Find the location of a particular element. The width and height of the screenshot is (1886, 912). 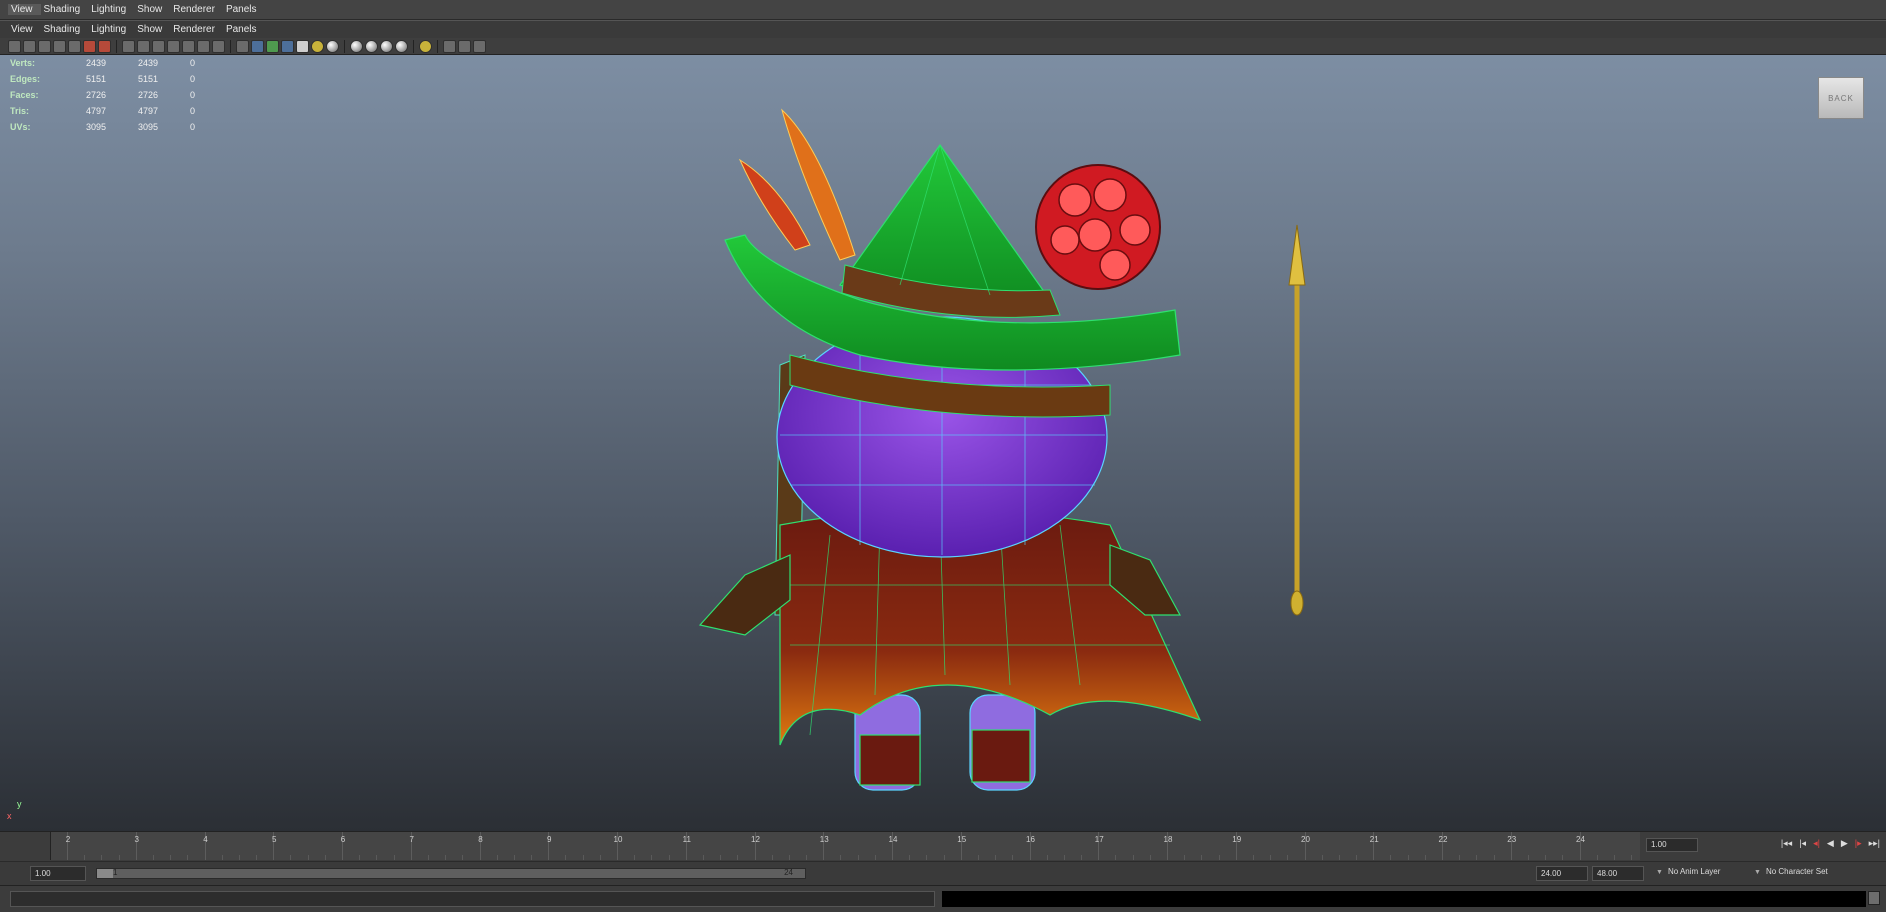

menu-shading: Shading is located at coordinates (65, 9).